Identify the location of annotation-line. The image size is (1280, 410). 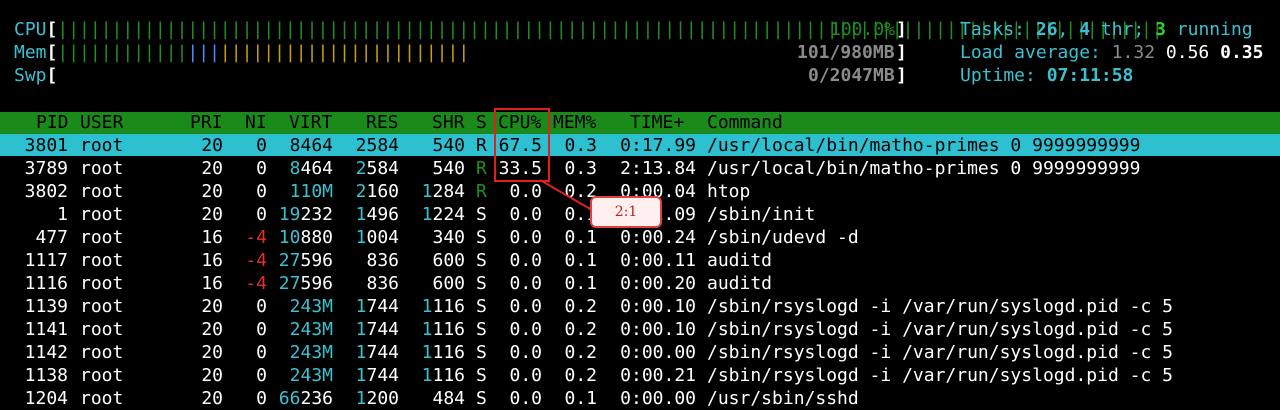
(566, 195).